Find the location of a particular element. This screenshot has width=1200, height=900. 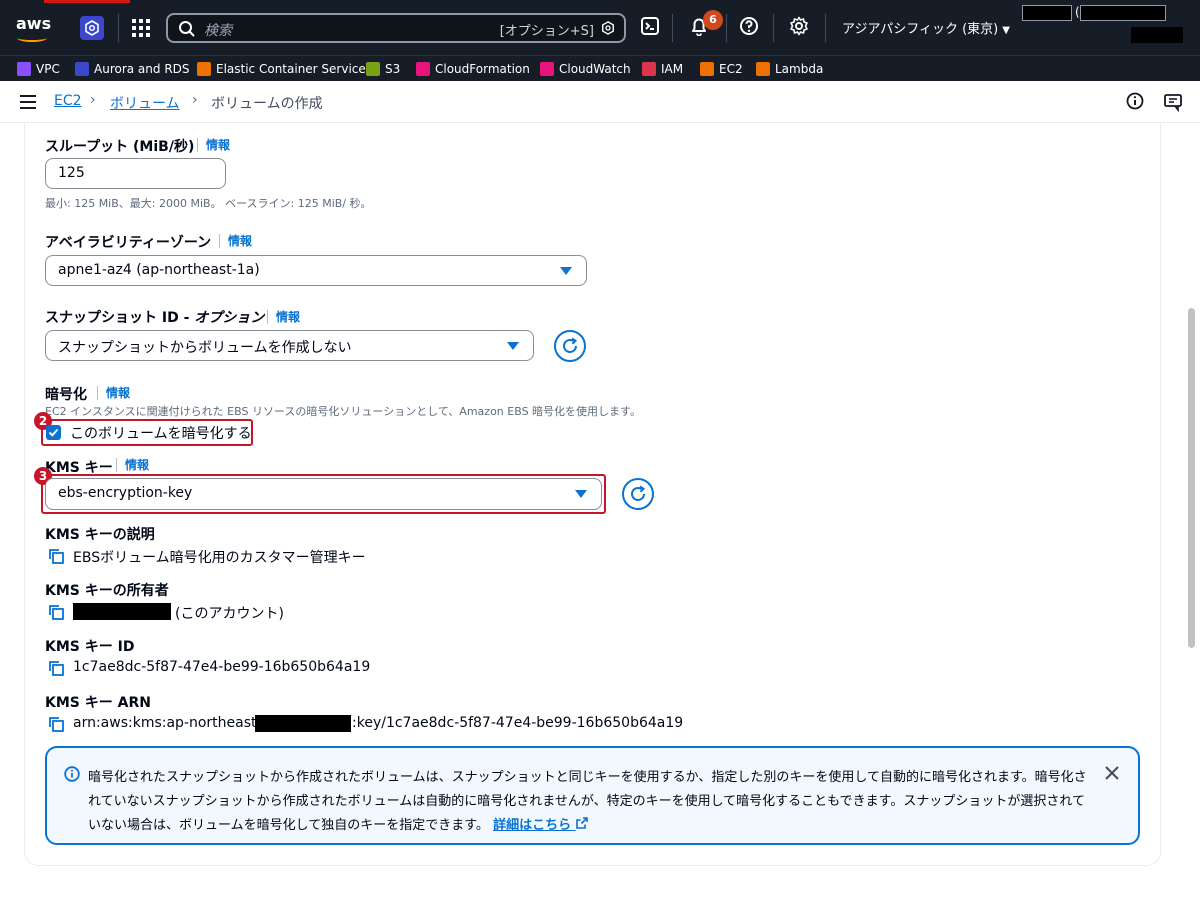

account-paren: ( is located at coordinates (1077, 12).